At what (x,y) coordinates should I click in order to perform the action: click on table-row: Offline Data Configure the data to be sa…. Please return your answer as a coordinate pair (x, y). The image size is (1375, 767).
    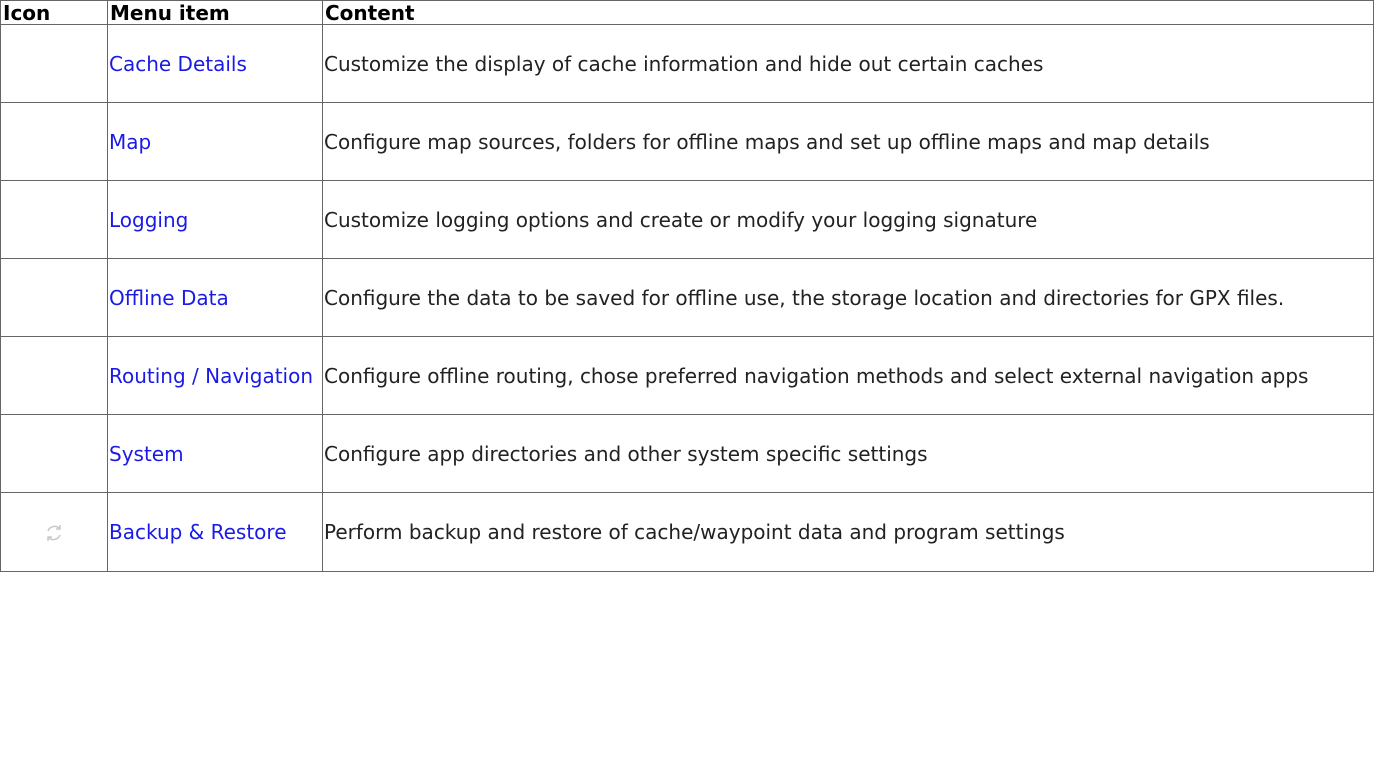
    Looking at the image, I should click on (687, 297).